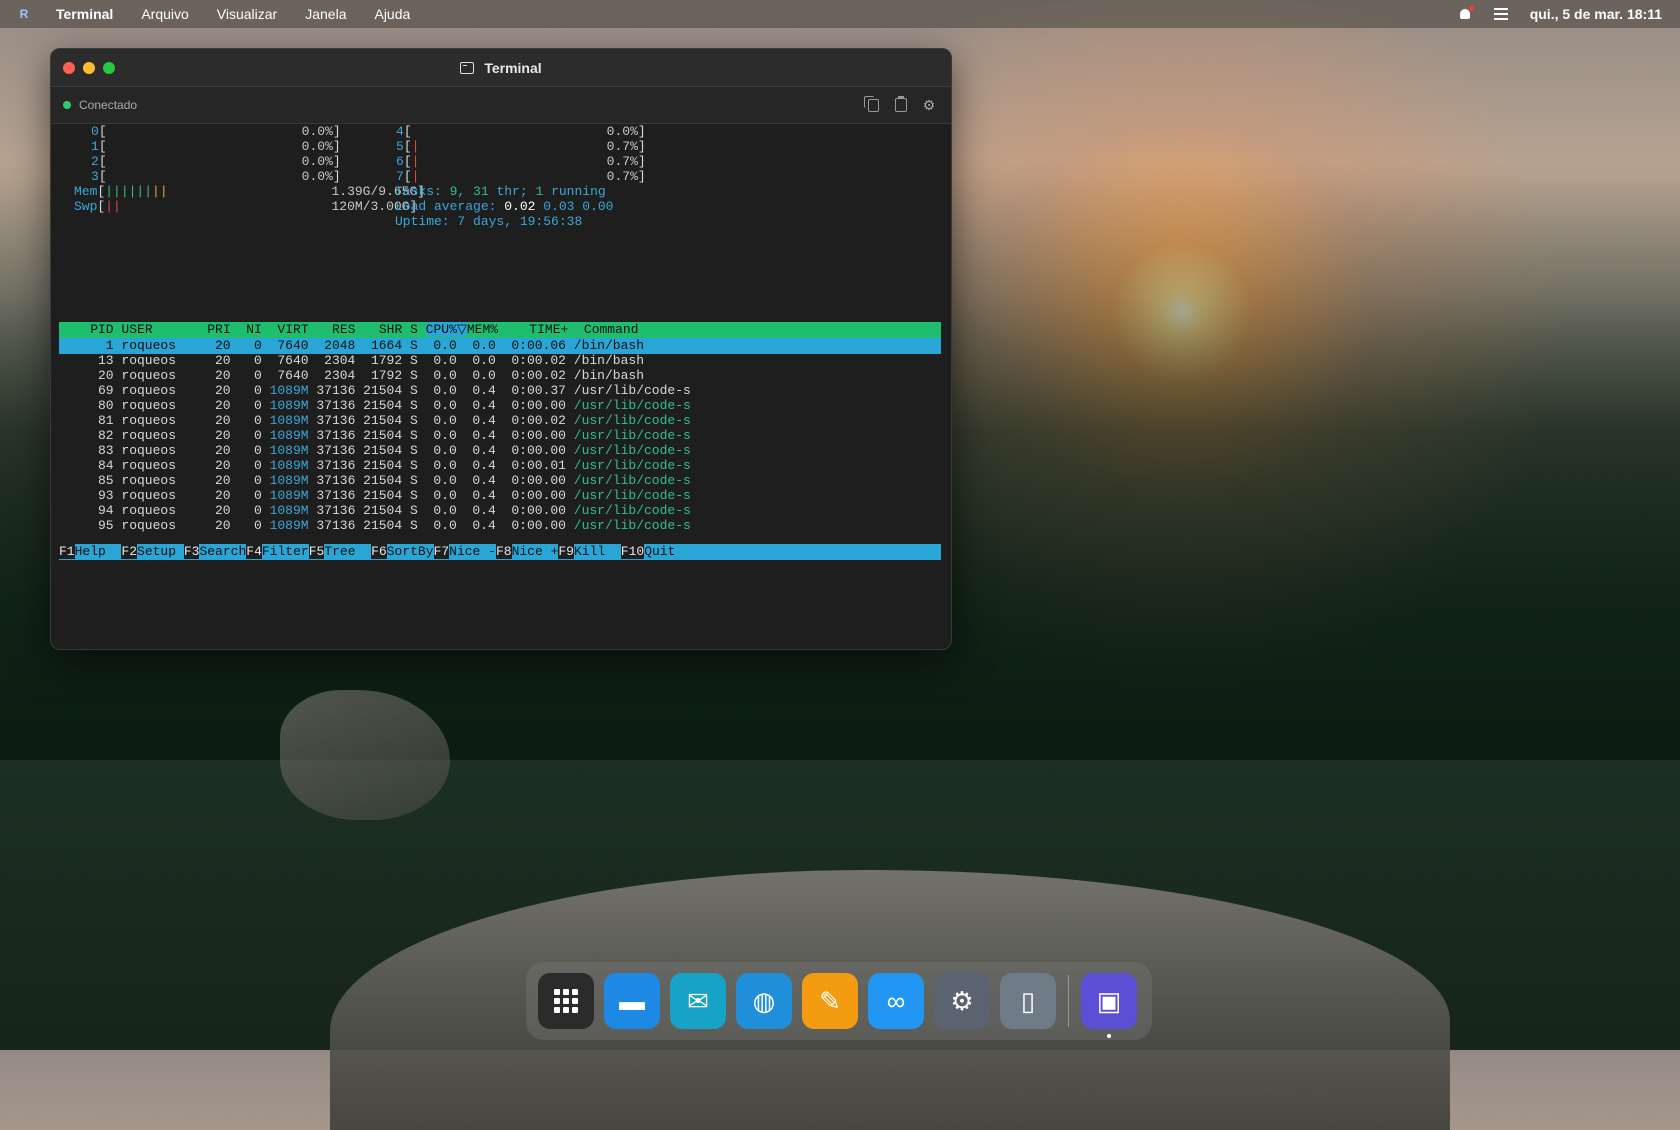 Image resolution: width=1680 pixels, height=1130 pixels. What do you see at coordinates (105, 405) in the screenshot?
I see `process-pid: 80` at bounding box center [105, 405].